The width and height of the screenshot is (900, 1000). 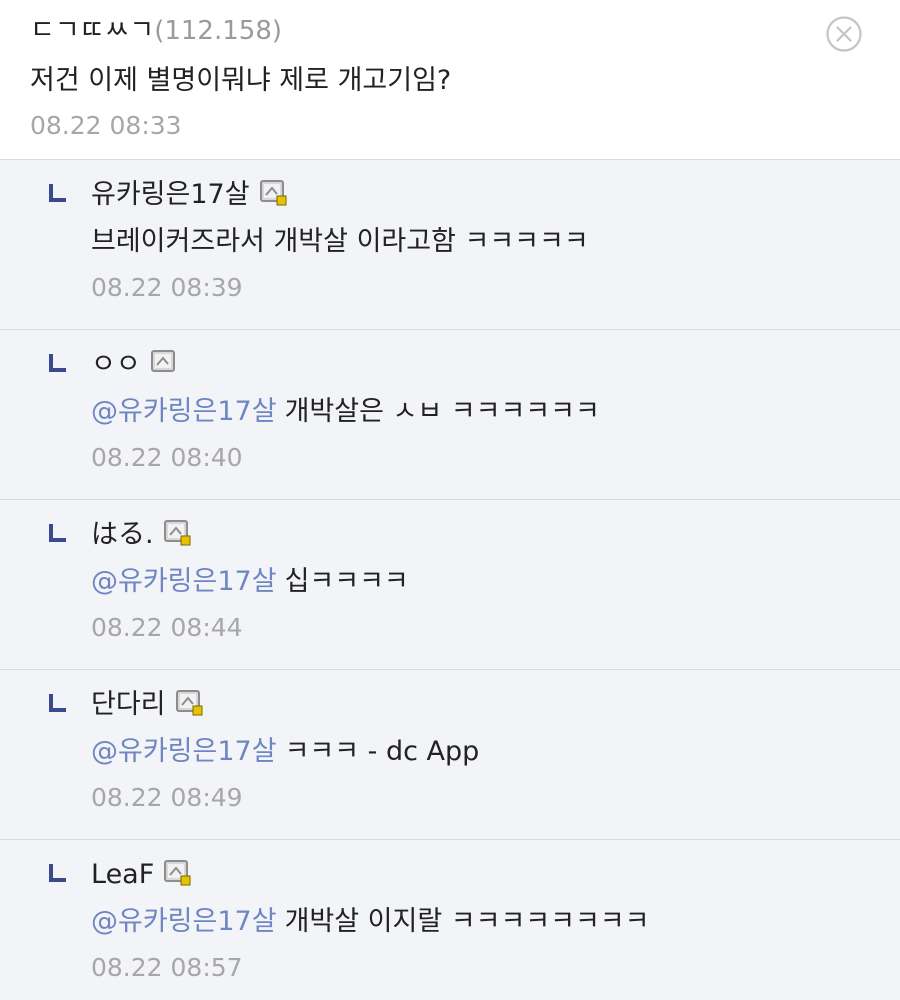 I want to click on reply-author-name: 단다리, so click(x=128, y=705).